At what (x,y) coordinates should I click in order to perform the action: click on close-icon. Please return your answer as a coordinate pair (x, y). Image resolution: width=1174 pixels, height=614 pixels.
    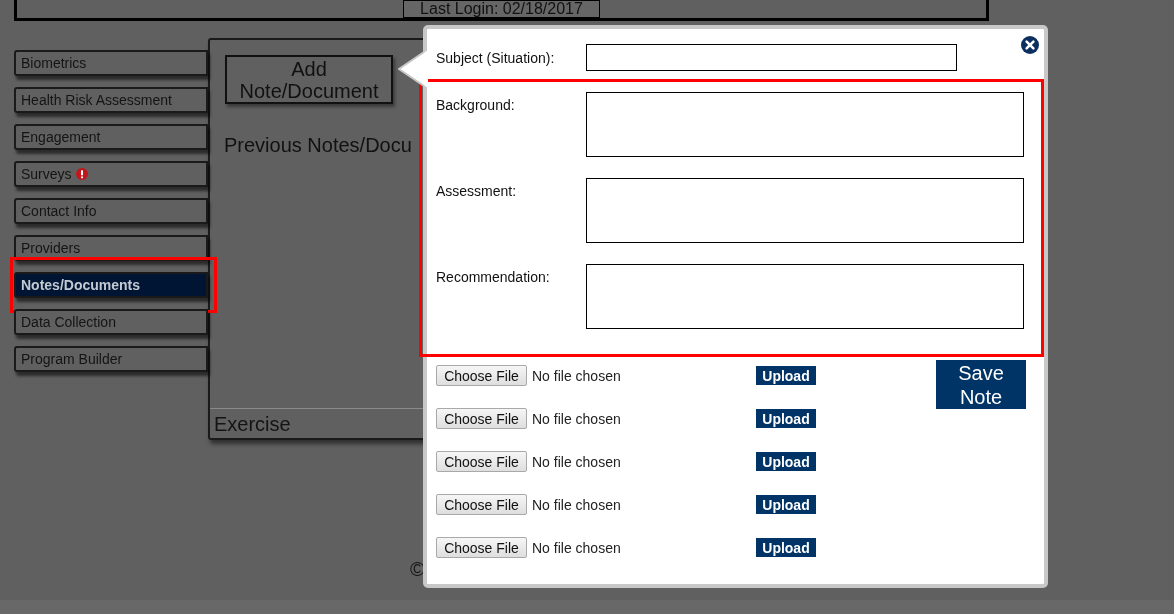
    Looking at the image, I should click on (1030, 45).